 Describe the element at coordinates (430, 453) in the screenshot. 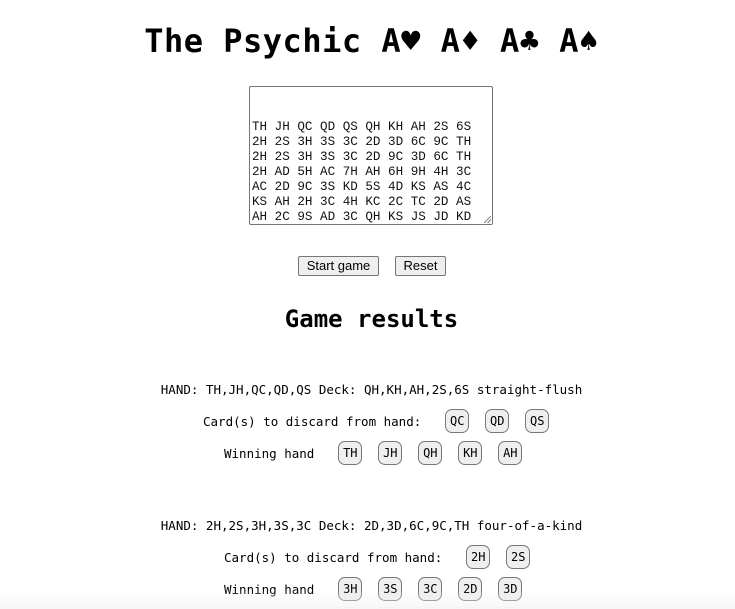

I see `winning-card: QH` at that location.